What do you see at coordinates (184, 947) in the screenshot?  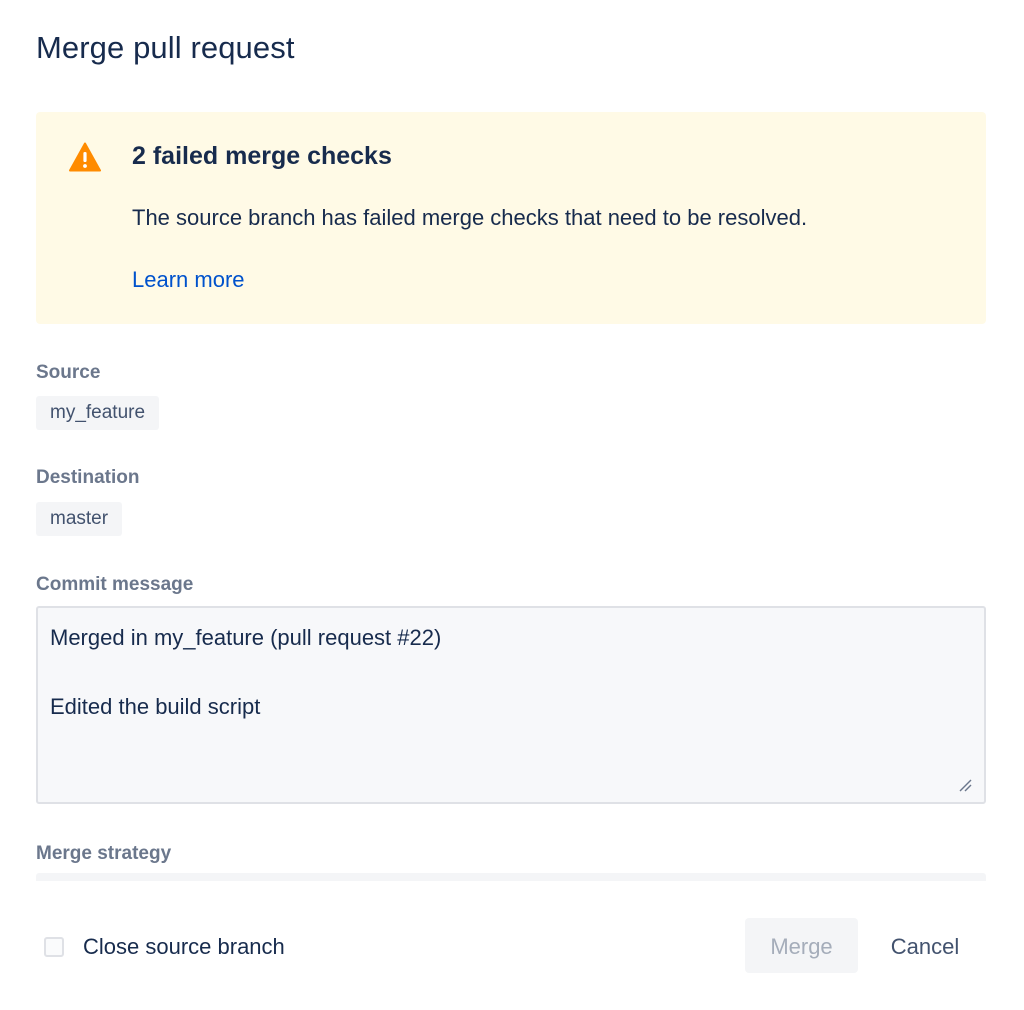 I see `close-source-branch-label: Close source branch` at bounding box center [184, 947].